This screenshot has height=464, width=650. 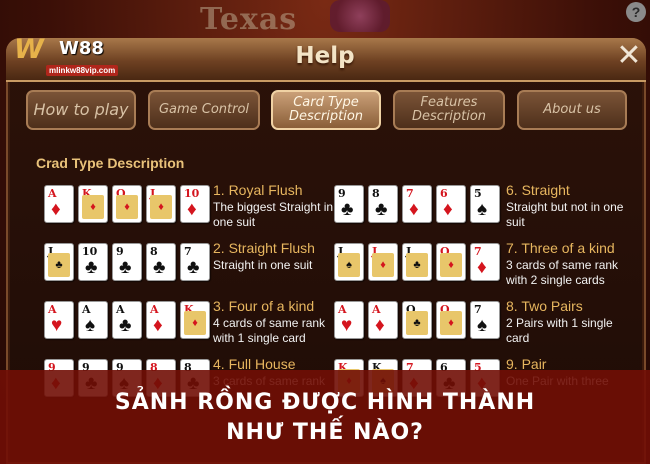 I want to click on playing-card: A ♣, so click(x=127, y=320).